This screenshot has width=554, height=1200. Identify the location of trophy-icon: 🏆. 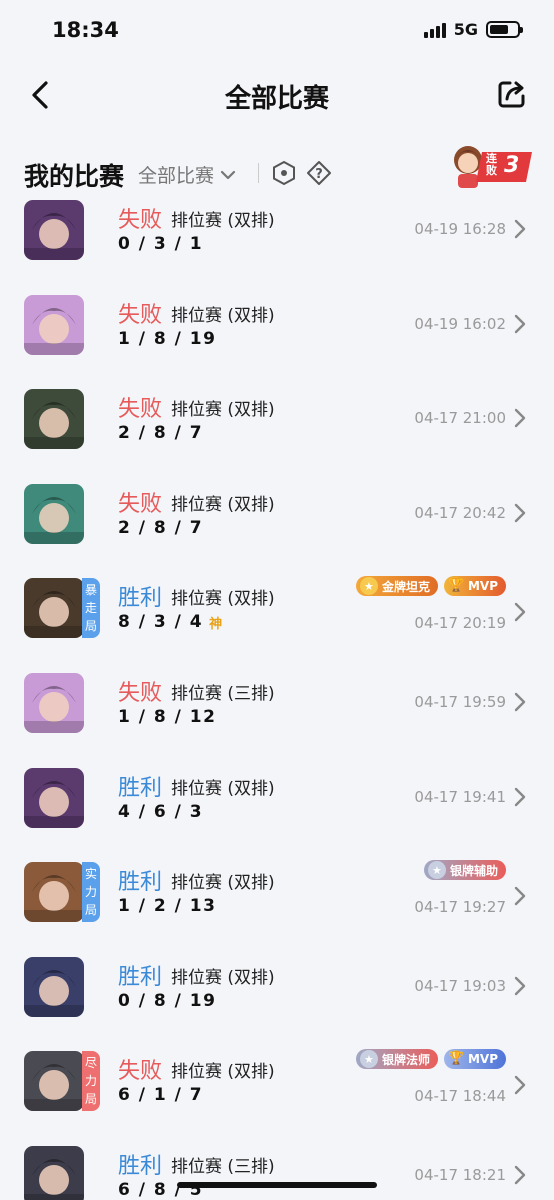
(456, 586).